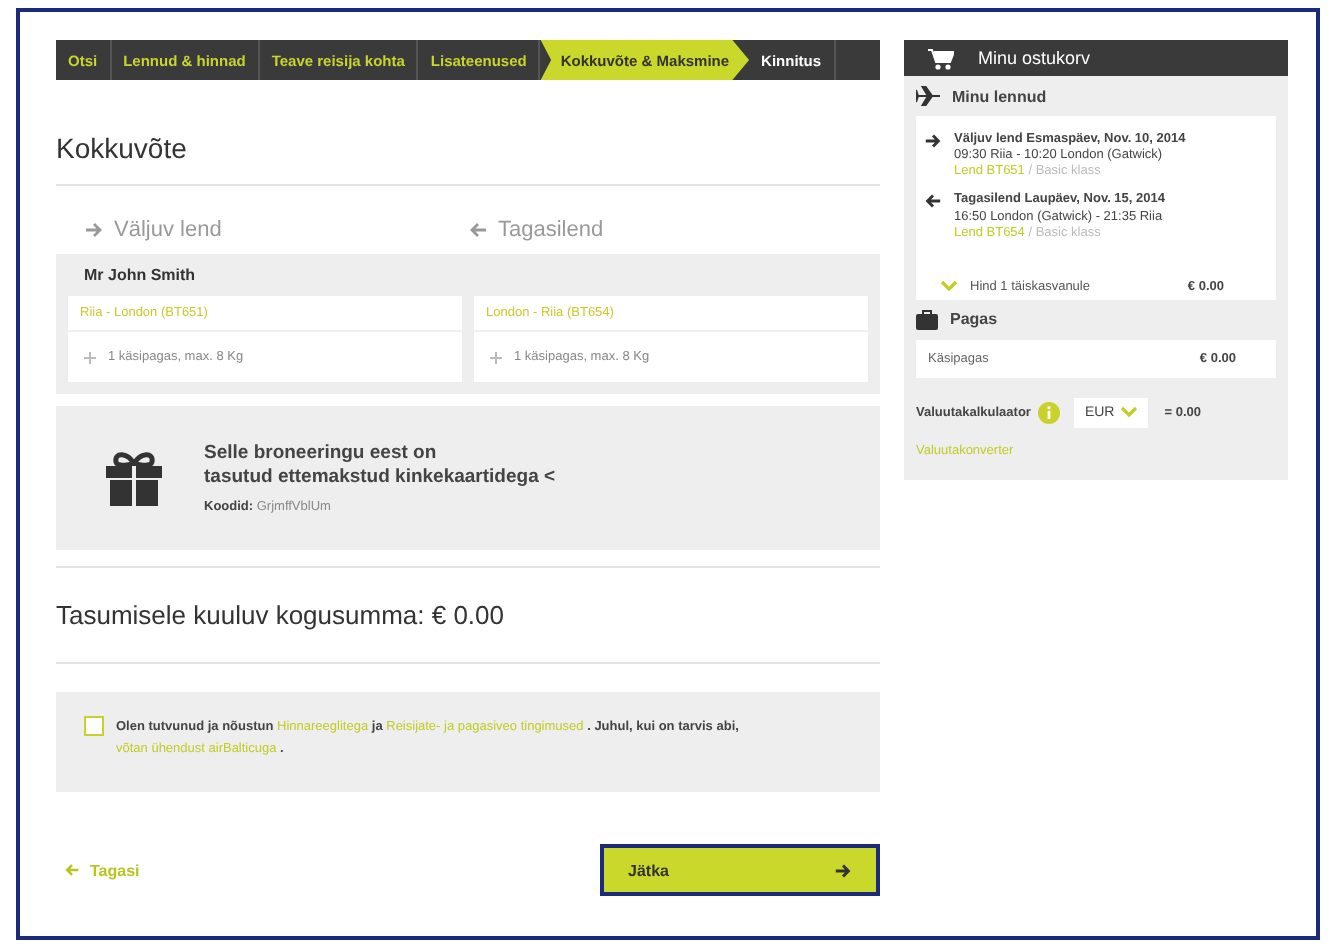 The height and width of the screenshot is (948, 1336). I want to click on section-title: Minu lennud, so click(999, 96).